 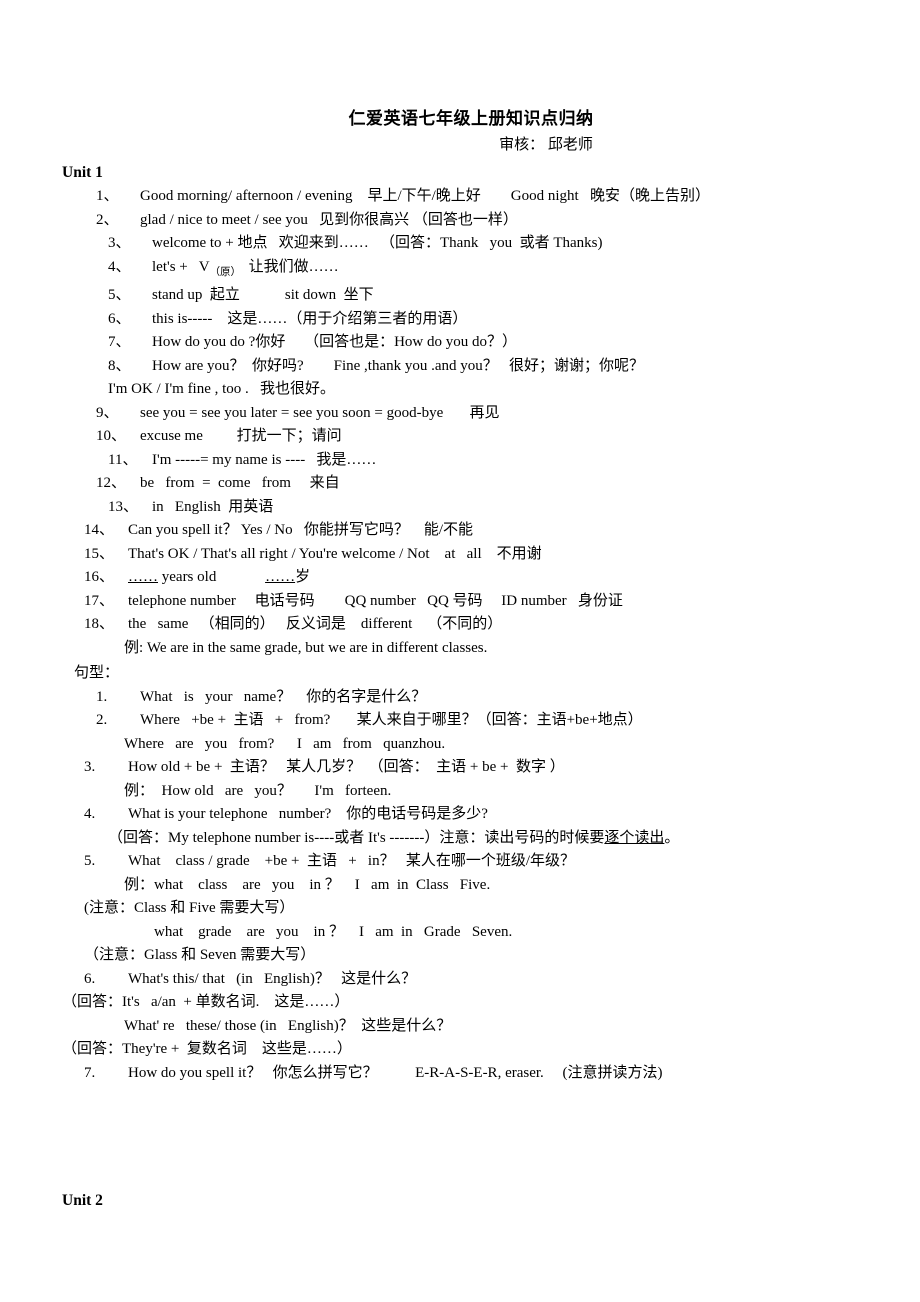 What do you see at coordinates (82, 172) in the screenshot?
I see `unit1-heading: Unit 1` at bounding box center [82, 172].